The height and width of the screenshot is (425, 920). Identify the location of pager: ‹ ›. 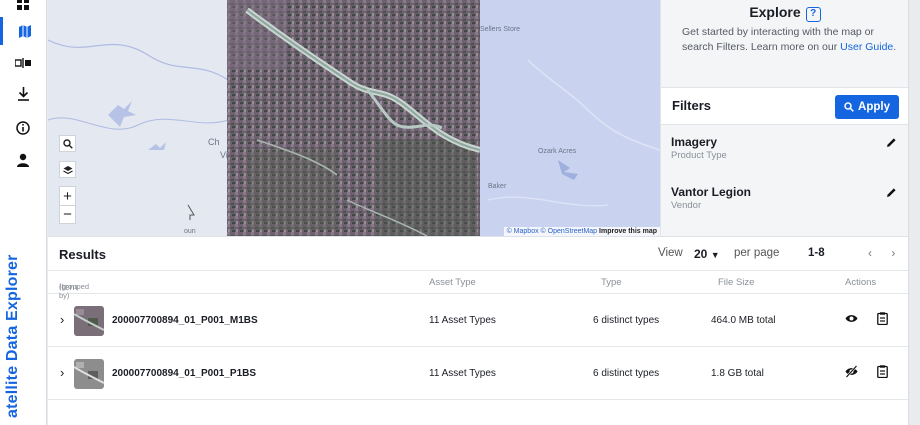
(881, 253).